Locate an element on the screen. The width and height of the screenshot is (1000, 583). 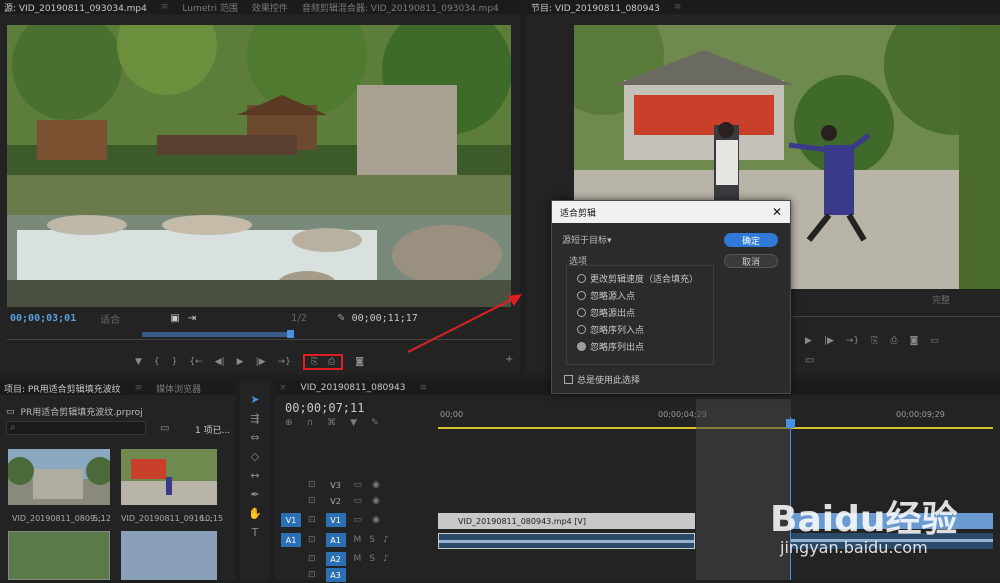
hand-icon: ✋ is located at coordinates (255, 513).